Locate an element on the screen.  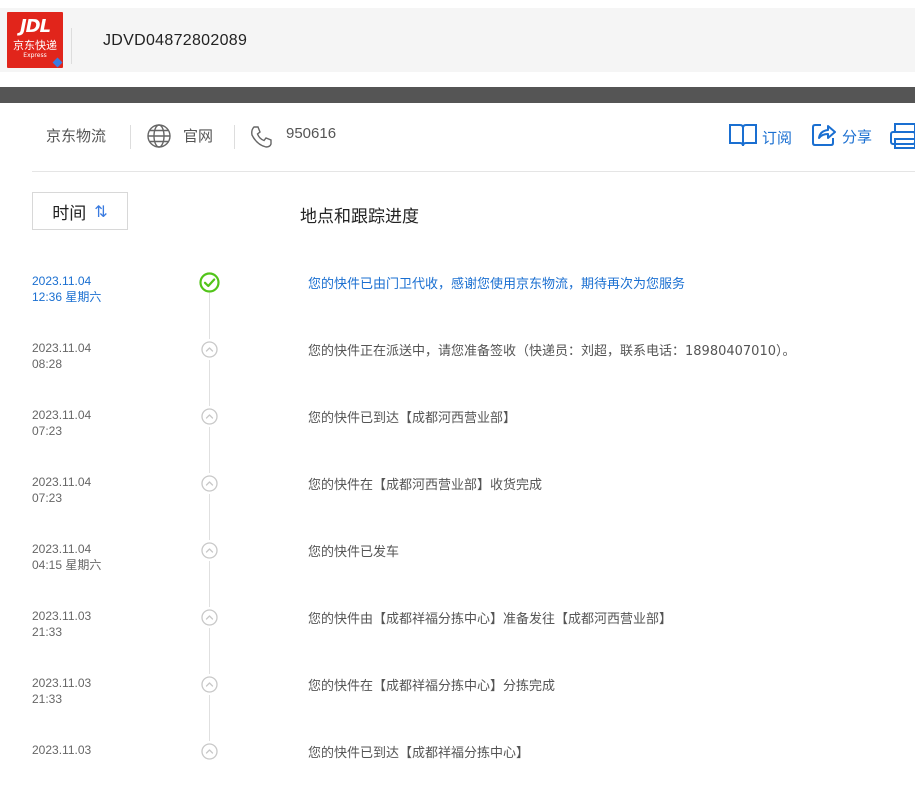
event-datetime: 2023.11.03 is located at coordinates (61, 750).